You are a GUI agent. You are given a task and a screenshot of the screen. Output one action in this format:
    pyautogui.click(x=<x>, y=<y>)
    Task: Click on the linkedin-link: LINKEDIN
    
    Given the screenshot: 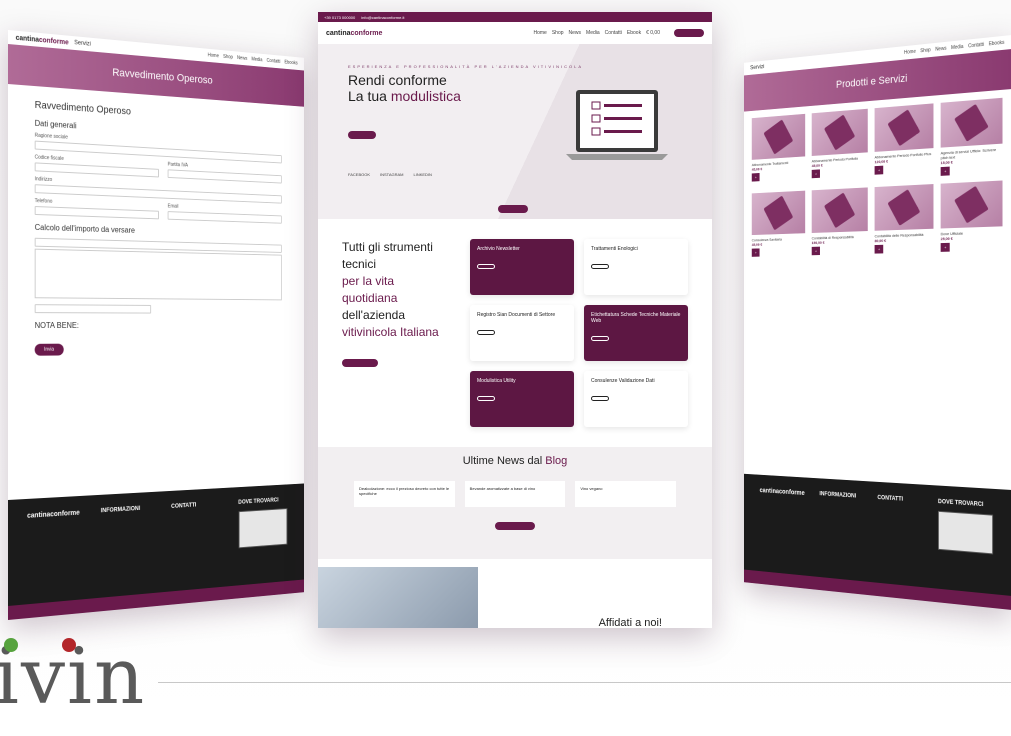 What is the action you would take?
    pyautogui.click(x=423, y=174)
    